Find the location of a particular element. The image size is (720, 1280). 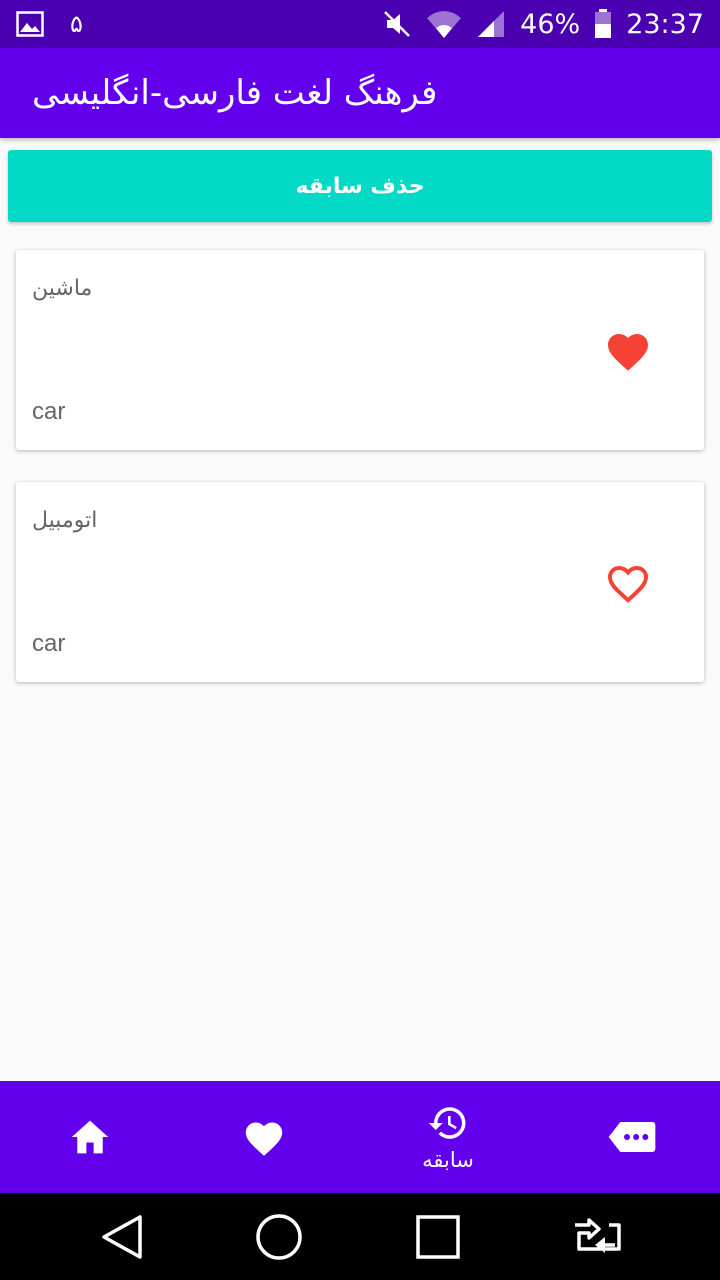

recents-button is located at coordinates (438, 1236).